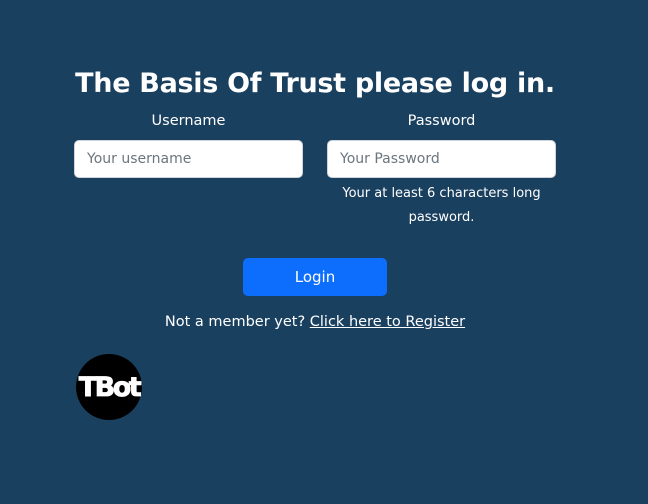 The height and width of the screenshot is (504, 648). I want to click on password-input, so click(441, 159).